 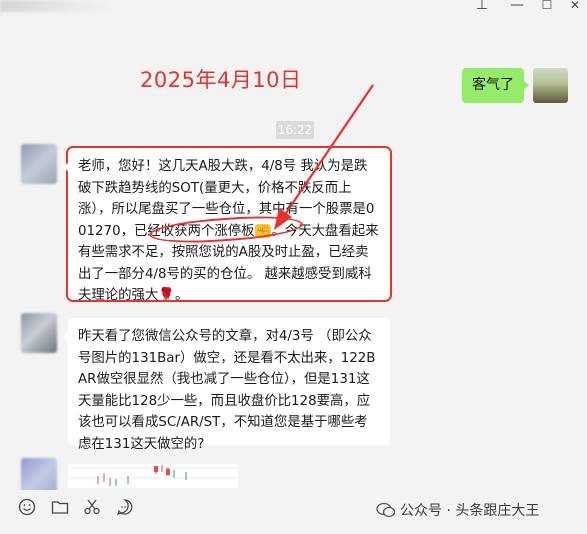 What do you see at coordinates (125, 507) in the screenshot?
I see `chat-history-icon` at bounding box center [125, 507].